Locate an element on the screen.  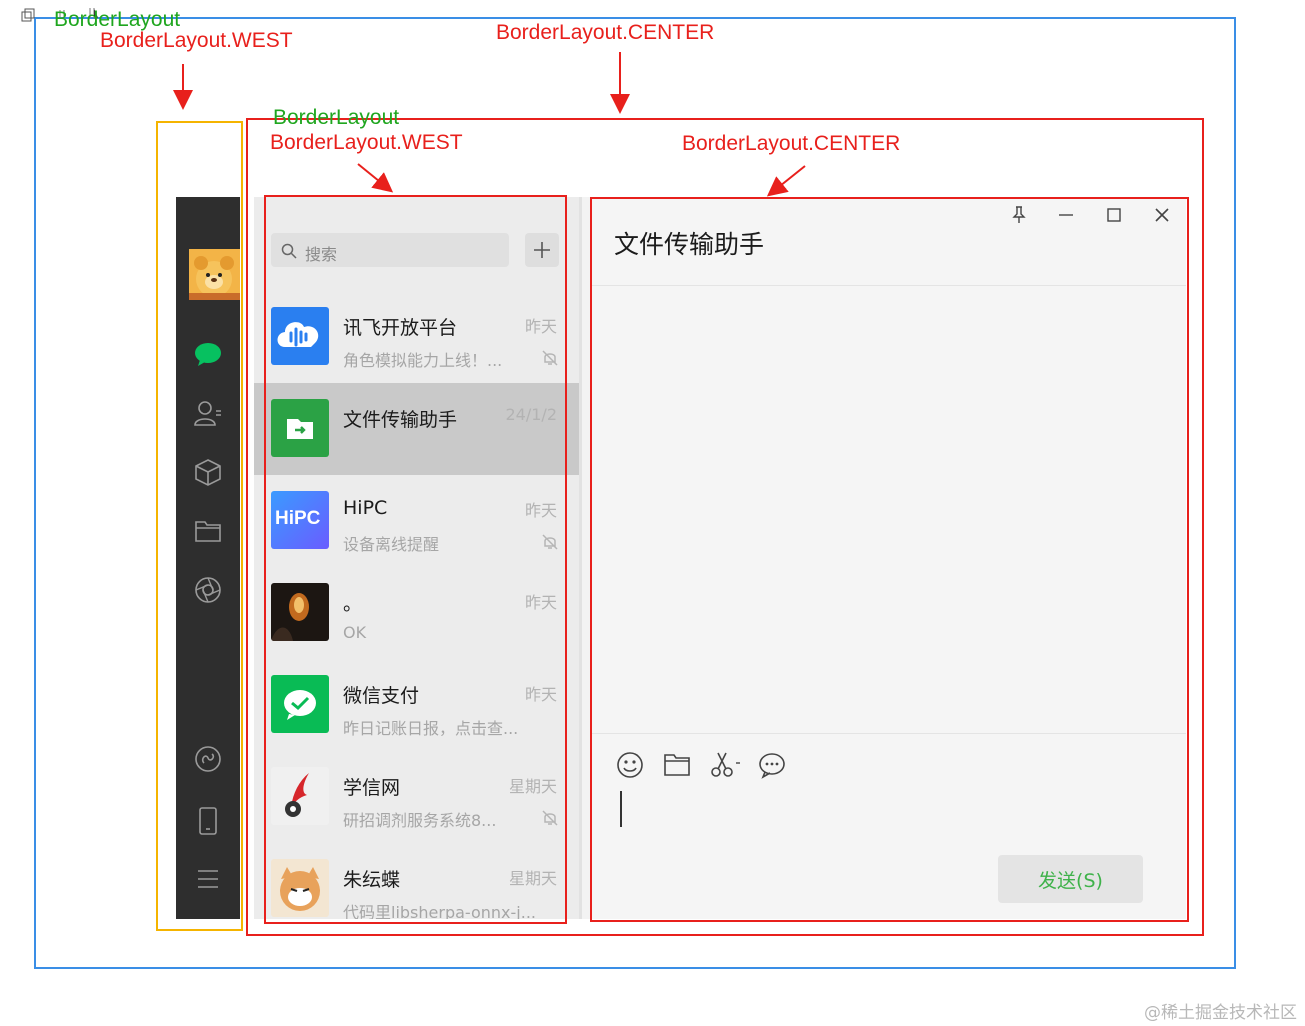
chat-icon is located at coordinates (208, 354).